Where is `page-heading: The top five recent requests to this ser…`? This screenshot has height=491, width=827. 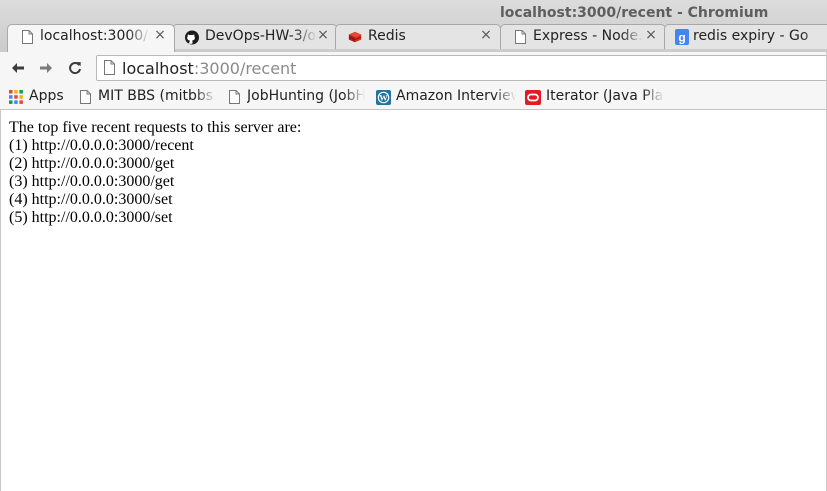
page-heading: The top five recent requests to this ser… is located at coordinates (155, 127).